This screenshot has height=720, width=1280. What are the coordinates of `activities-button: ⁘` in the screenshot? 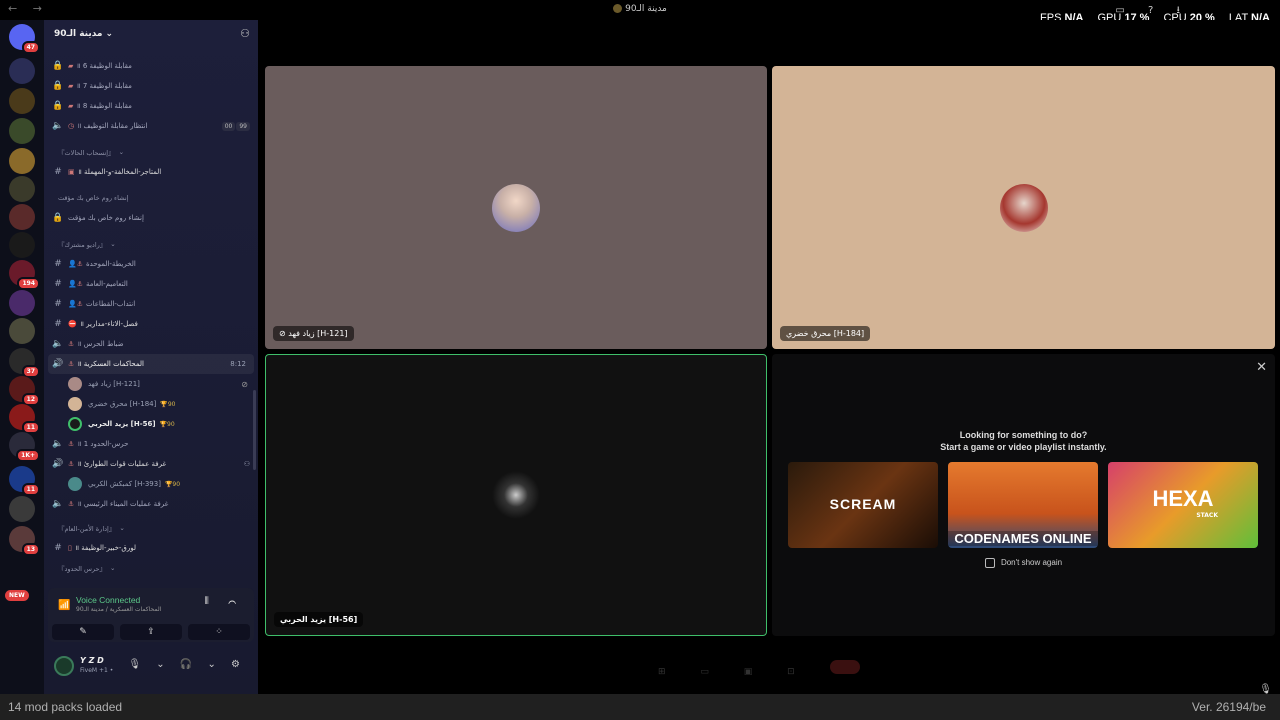 It's located at (219, 632).